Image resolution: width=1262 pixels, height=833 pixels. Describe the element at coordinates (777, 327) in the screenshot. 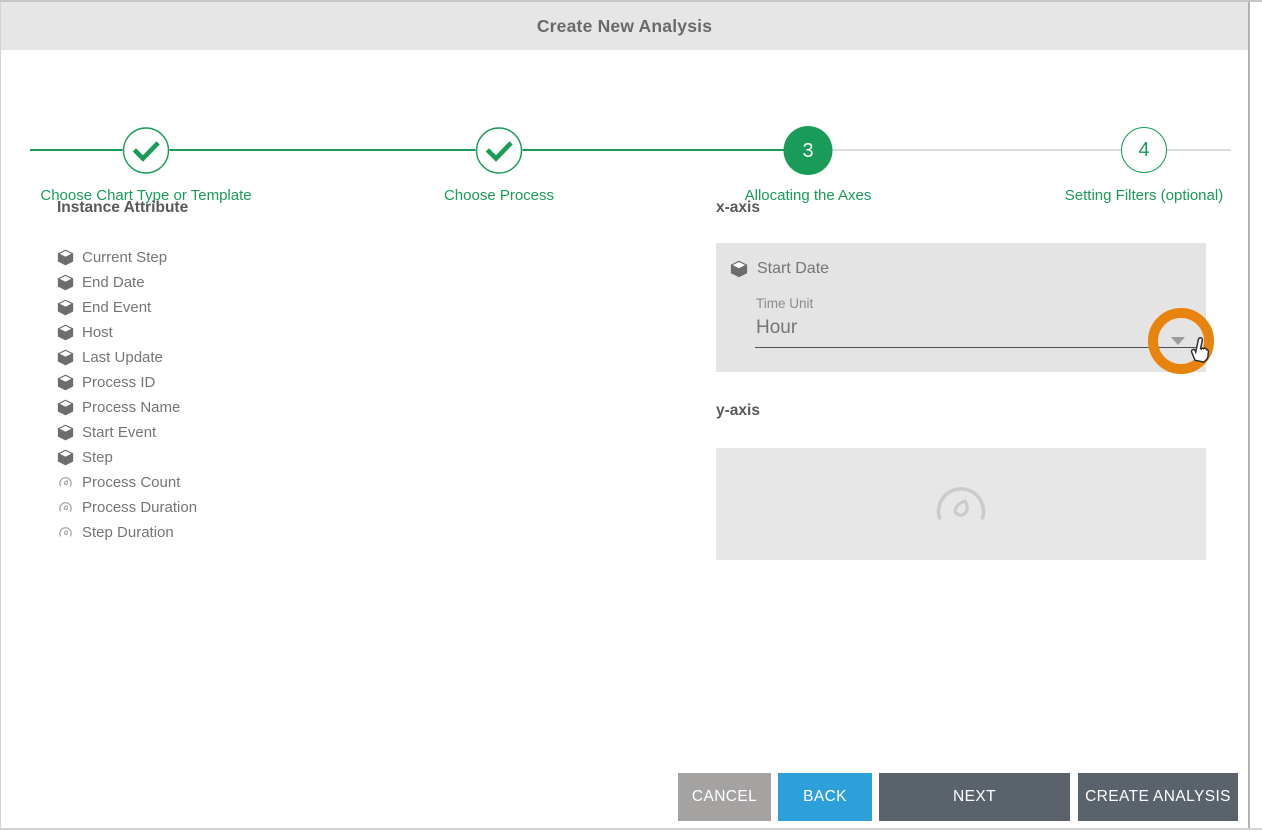

I see `time-unit-value: Hour` at that location.